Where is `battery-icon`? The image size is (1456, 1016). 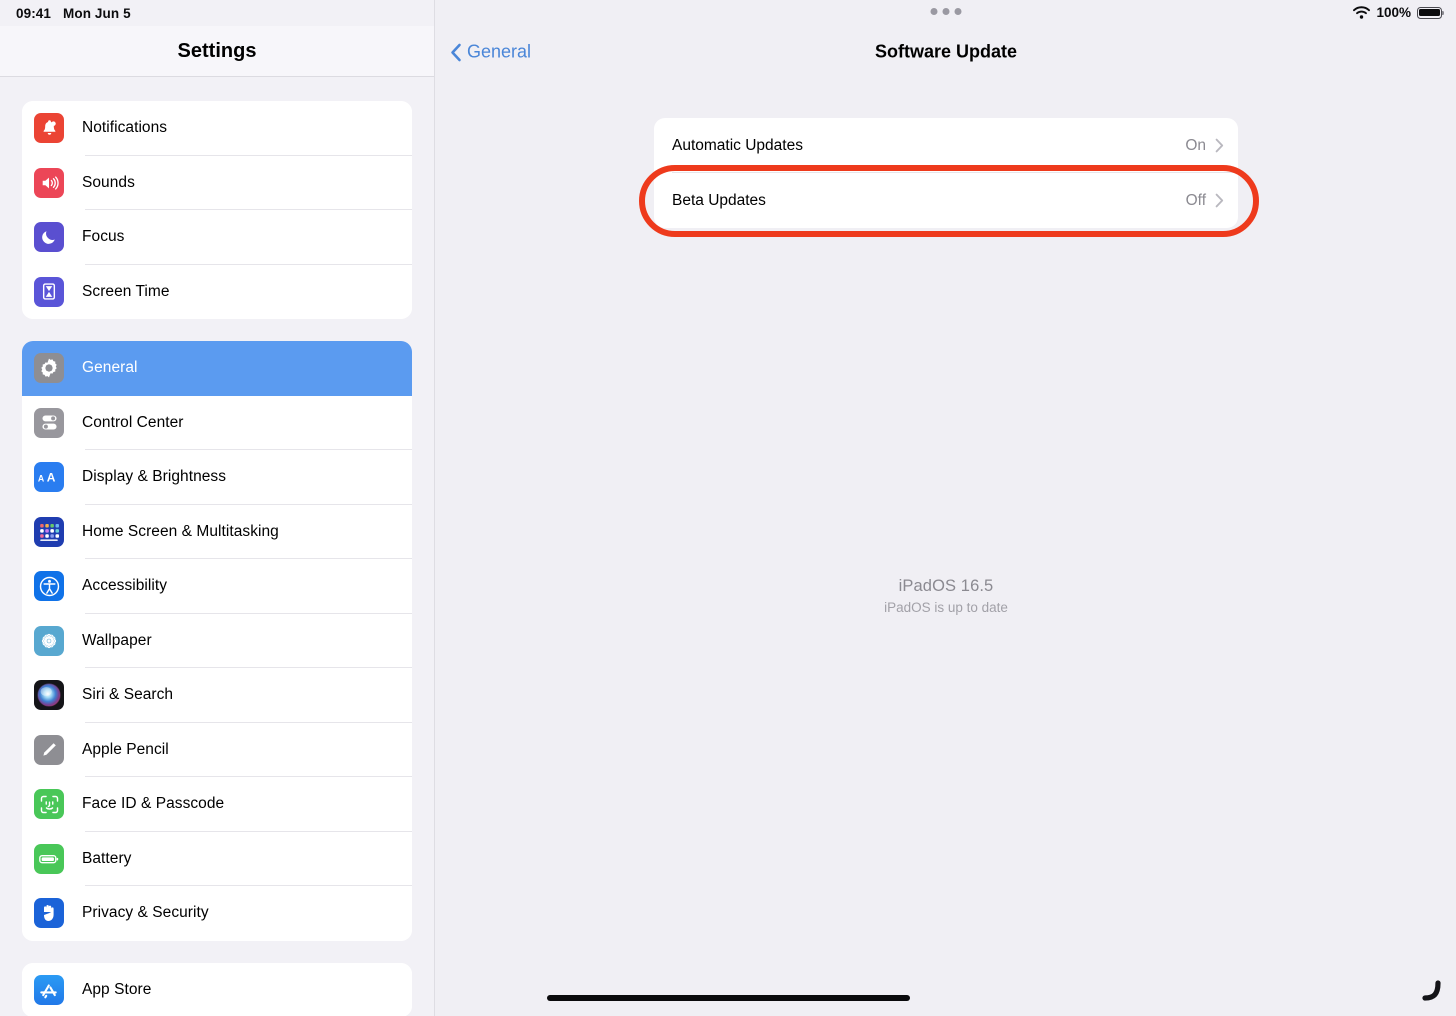
battery-icon is located at coordinates (49, 858).